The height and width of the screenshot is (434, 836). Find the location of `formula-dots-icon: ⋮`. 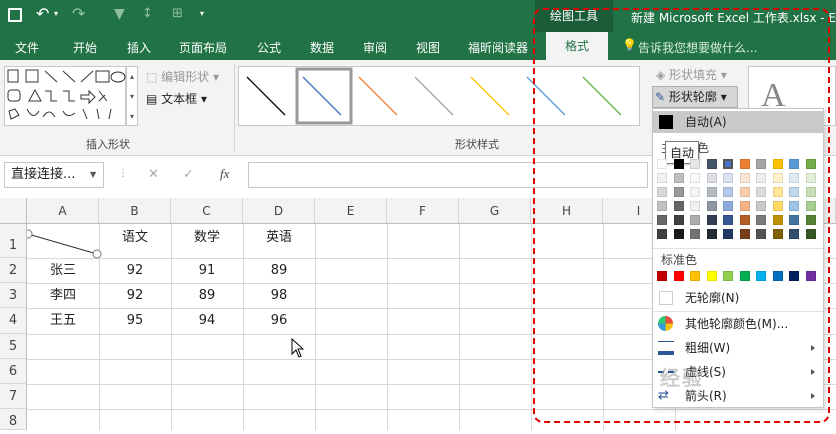

formula-dots-icon: ⋮ is located at coordinates (123, 173).